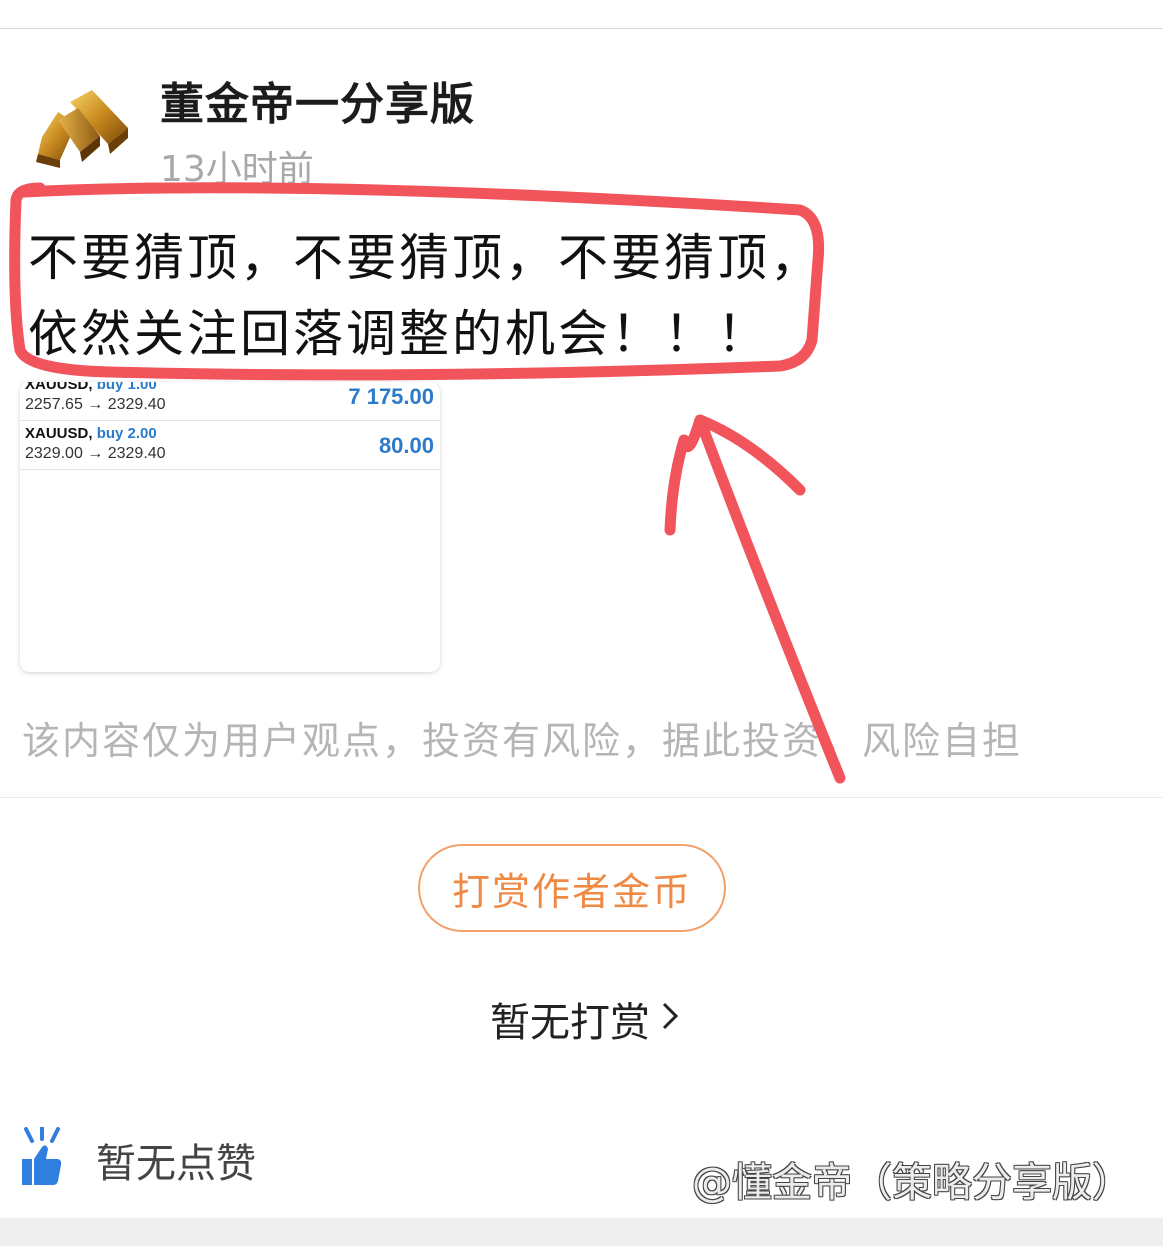  What do you see at coordinates (581, 797) in the screenshot?
I see `section-divider` at bounding box center [581, 797].